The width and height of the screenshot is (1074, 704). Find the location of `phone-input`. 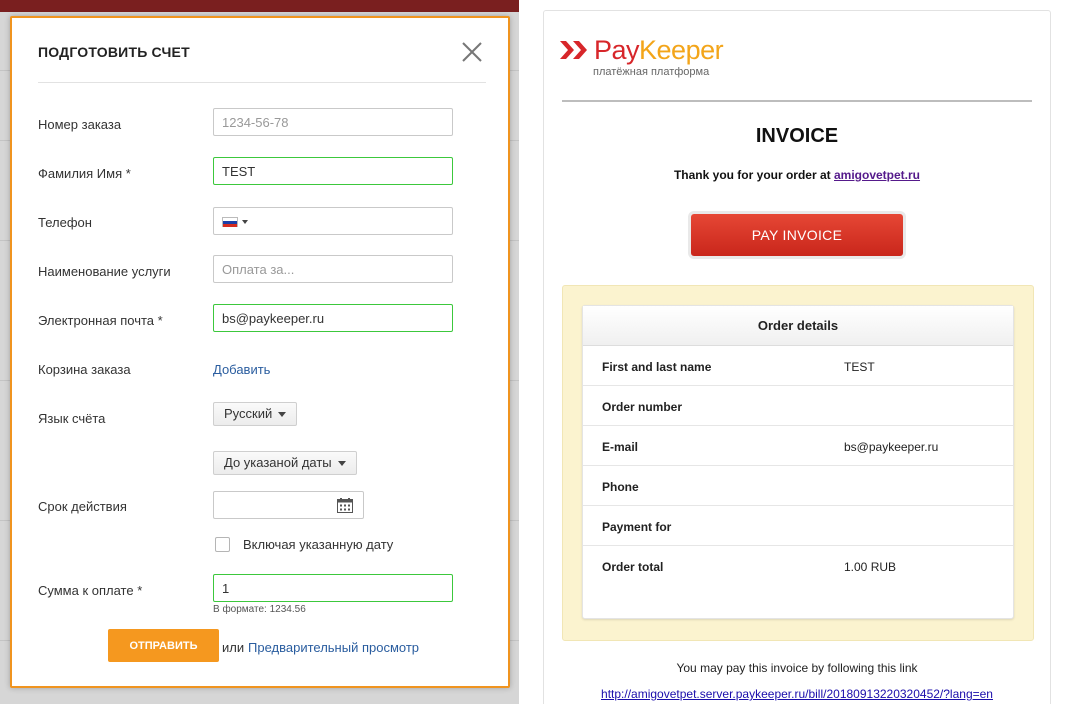

phone-input is located at coordinates (333, 221).